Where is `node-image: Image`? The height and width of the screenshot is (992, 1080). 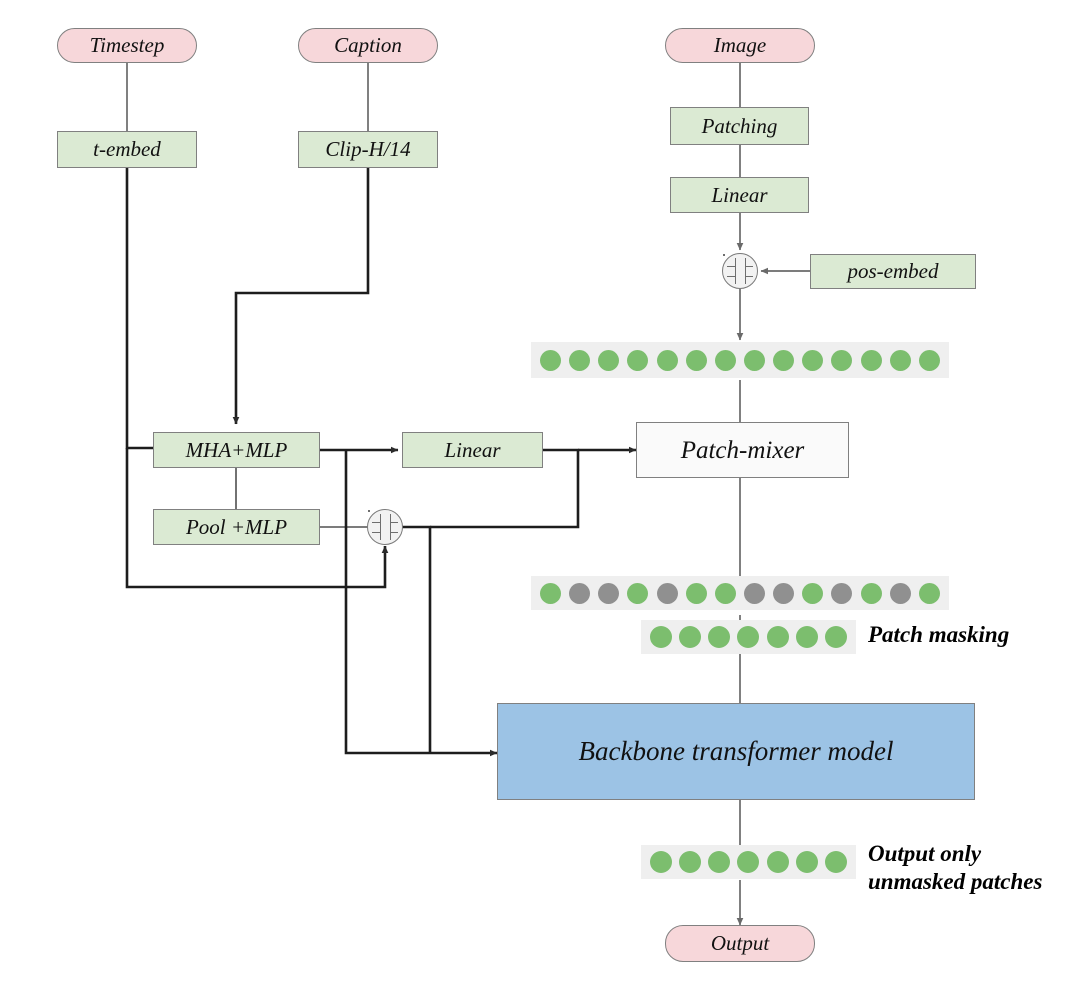 node-image: Image is located at coordinates (740, 45).